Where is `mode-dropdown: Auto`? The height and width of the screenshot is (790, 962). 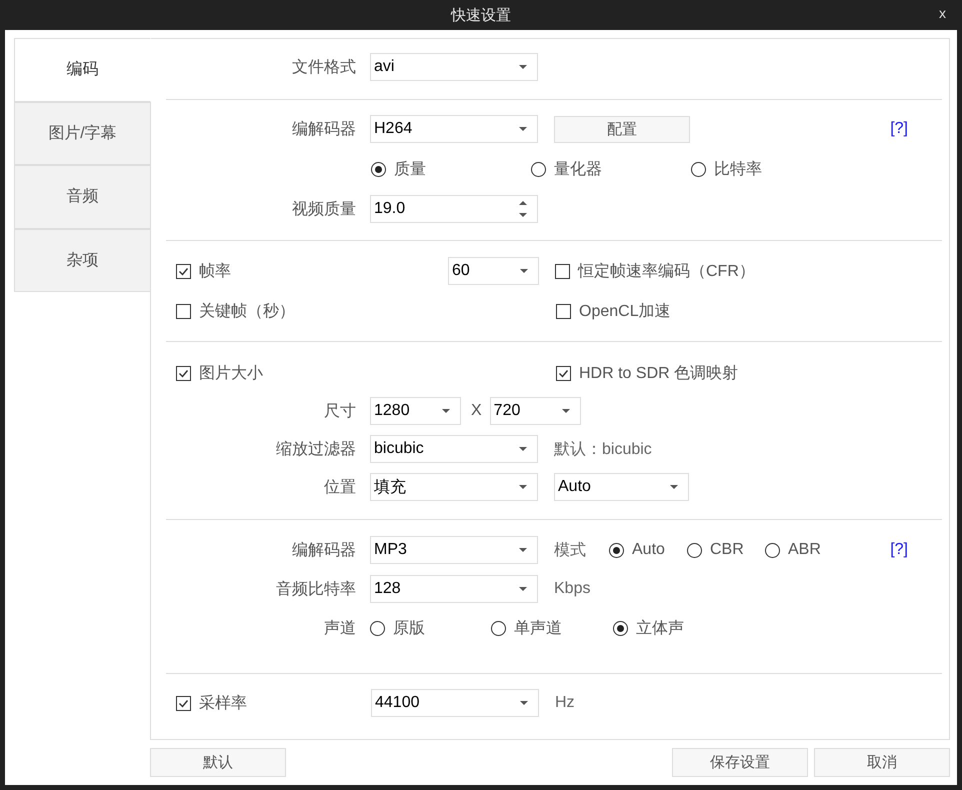
mode-dropdown: Auto is located at coordinates (621, 487).